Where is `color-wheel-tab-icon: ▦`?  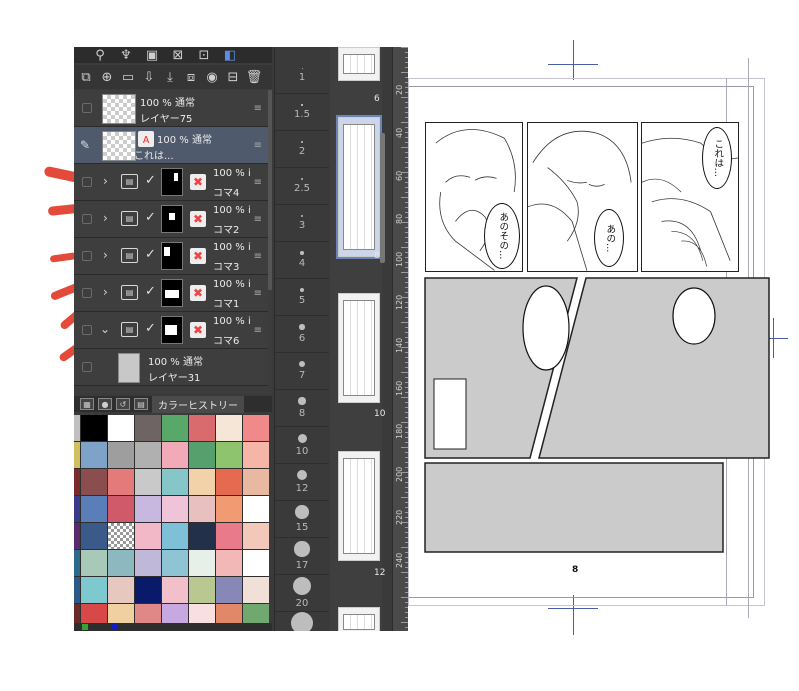
color-wheel-tab-icon: ▦ is located at coordinates (87, 404).